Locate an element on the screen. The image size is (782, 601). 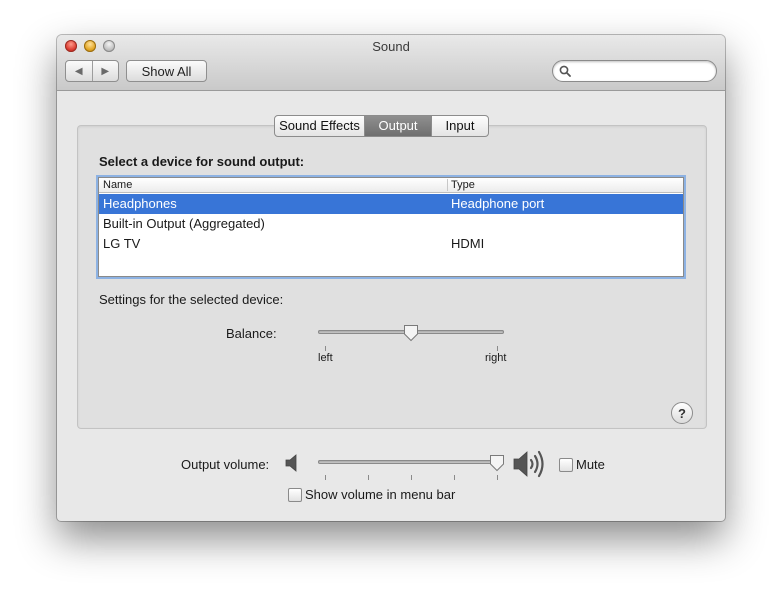
search-field is located at coordinates (634, 71).